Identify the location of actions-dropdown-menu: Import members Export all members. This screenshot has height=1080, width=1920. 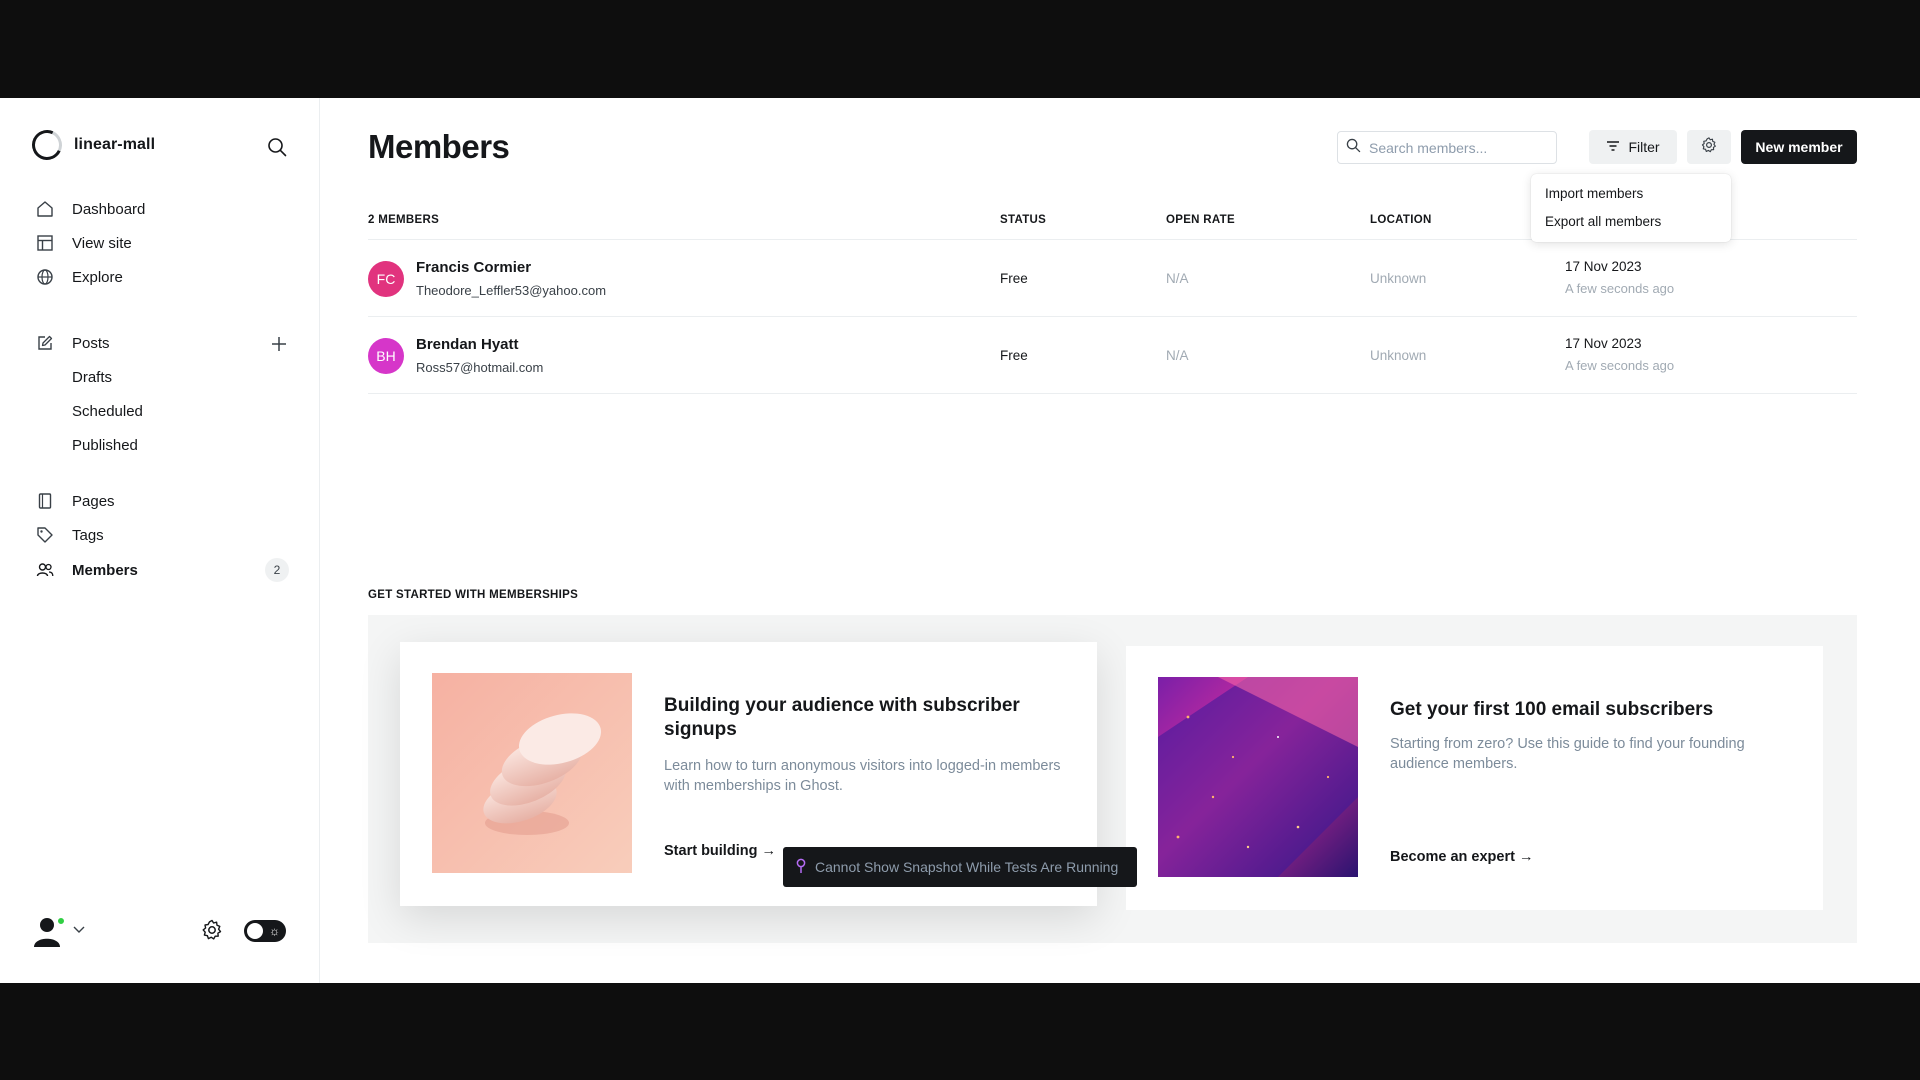
(1631, 208).